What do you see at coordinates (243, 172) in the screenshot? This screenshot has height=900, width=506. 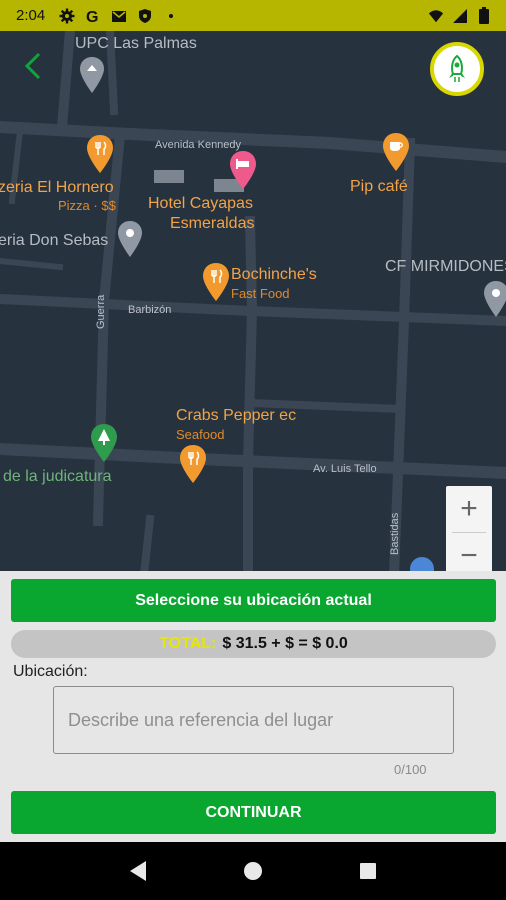 I see `hotel-pin-icon` at bounding box center [243, 172].